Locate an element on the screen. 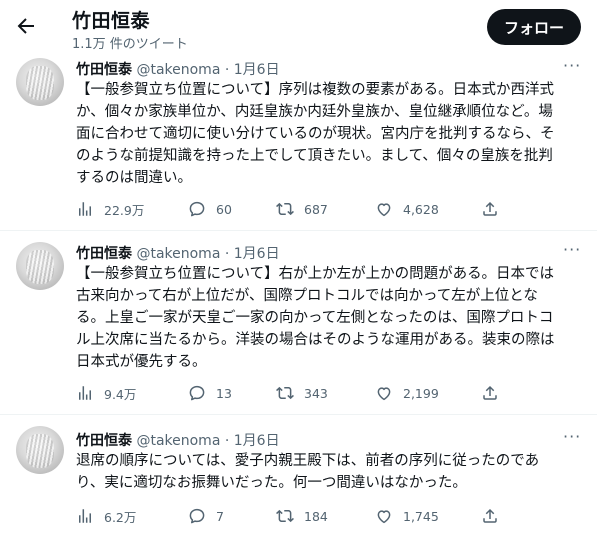 The height and width of the screenshot is (544, 597). retweet-count: 687 is located at coordinates (316, 209).